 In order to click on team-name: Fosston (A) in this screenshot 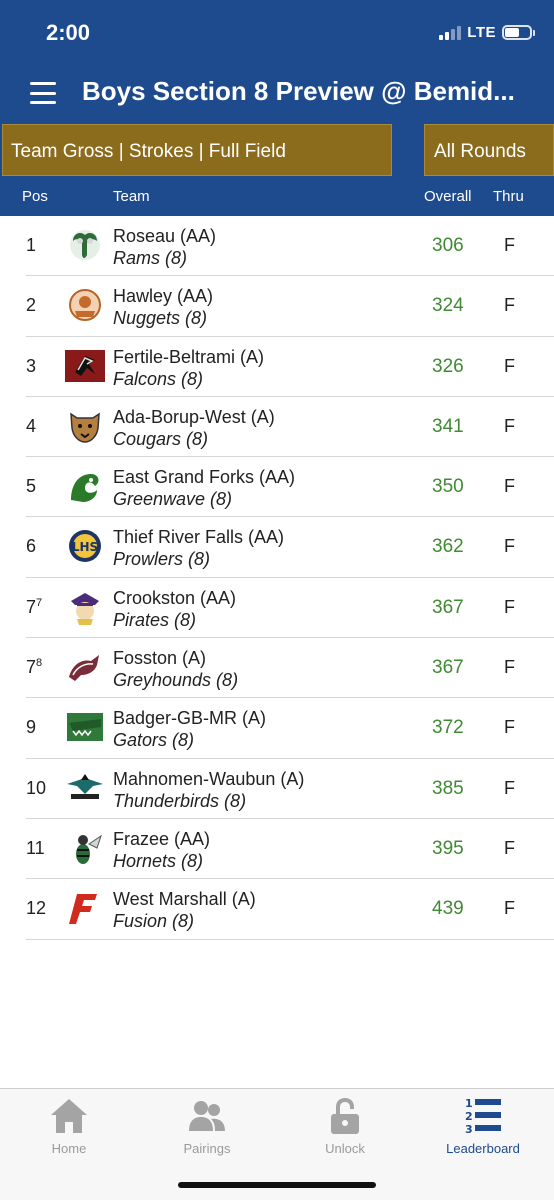, I will do `click(160, 658)`.